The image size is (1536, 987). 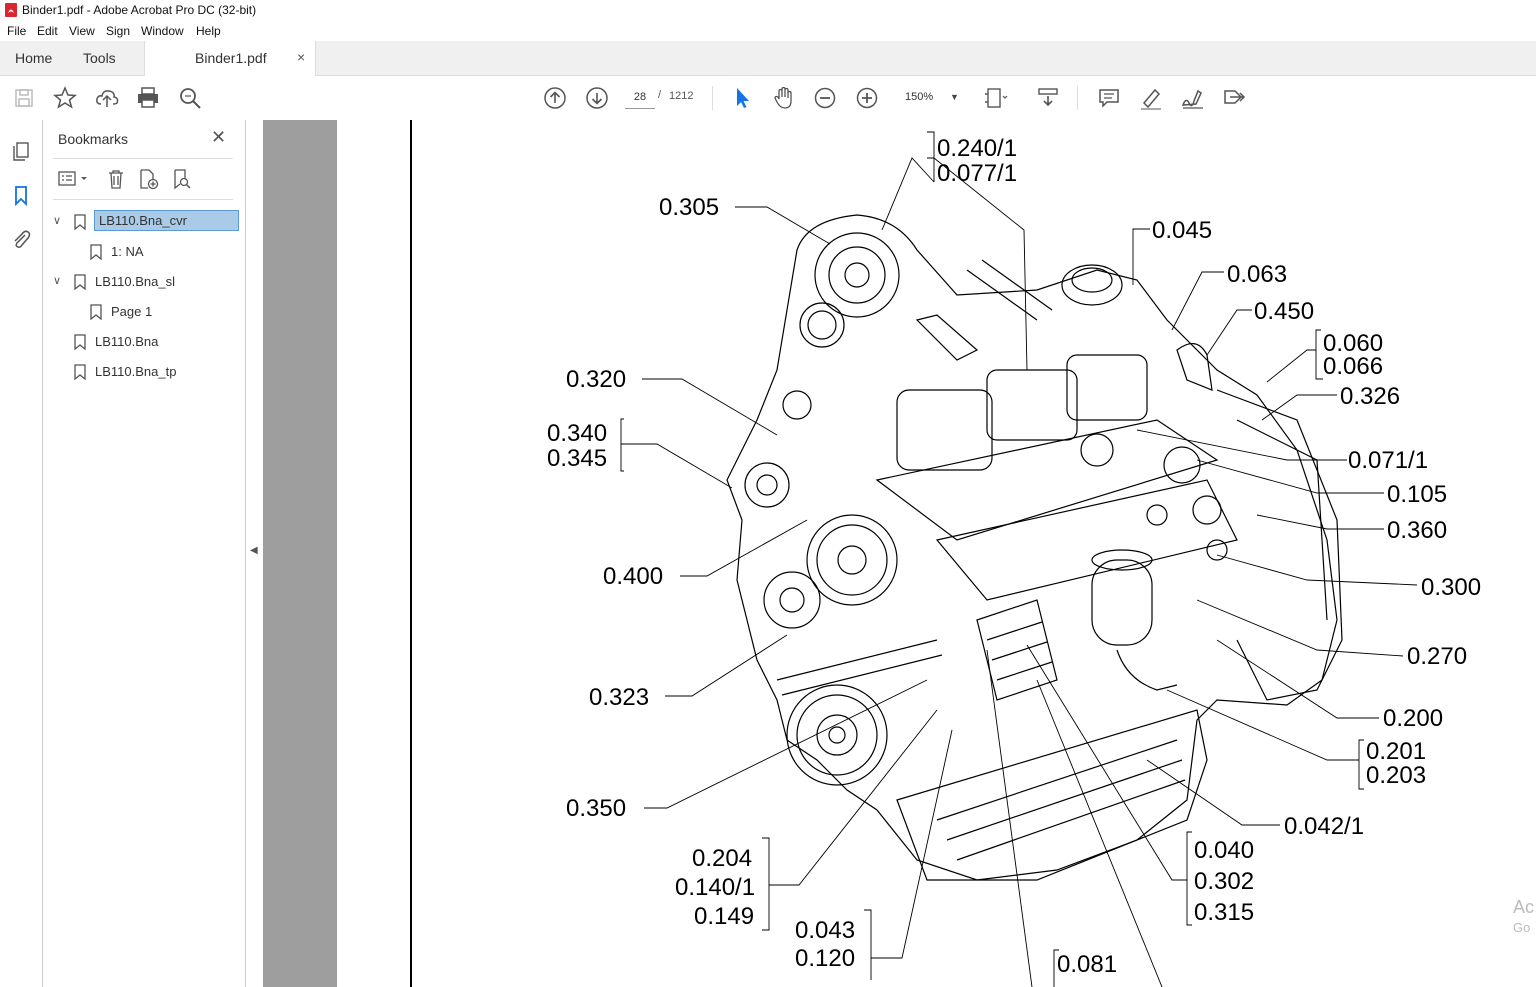 I want to click on part-callout: 0.105, so click(x=1417, y=494).